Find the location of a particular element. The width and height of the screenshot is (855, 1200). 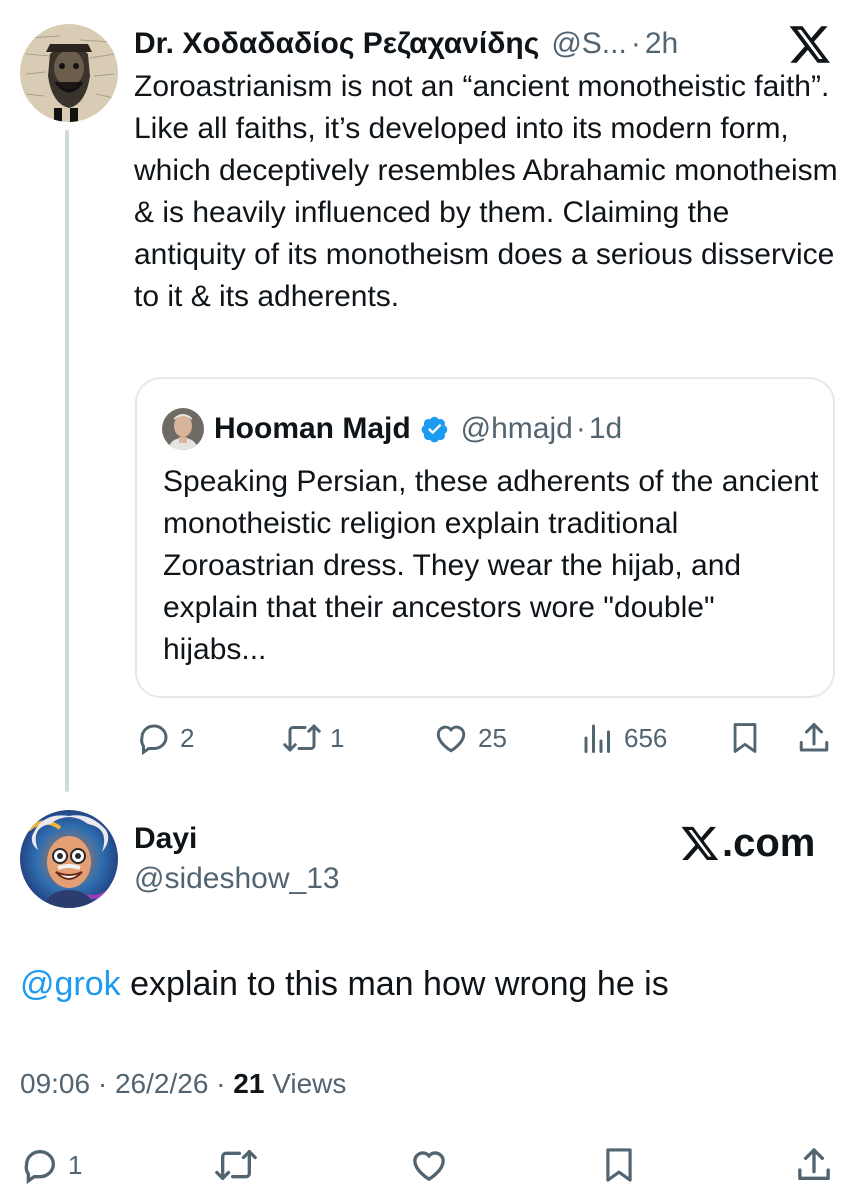

verified-badge-icon is located at coordinates (434, 429).